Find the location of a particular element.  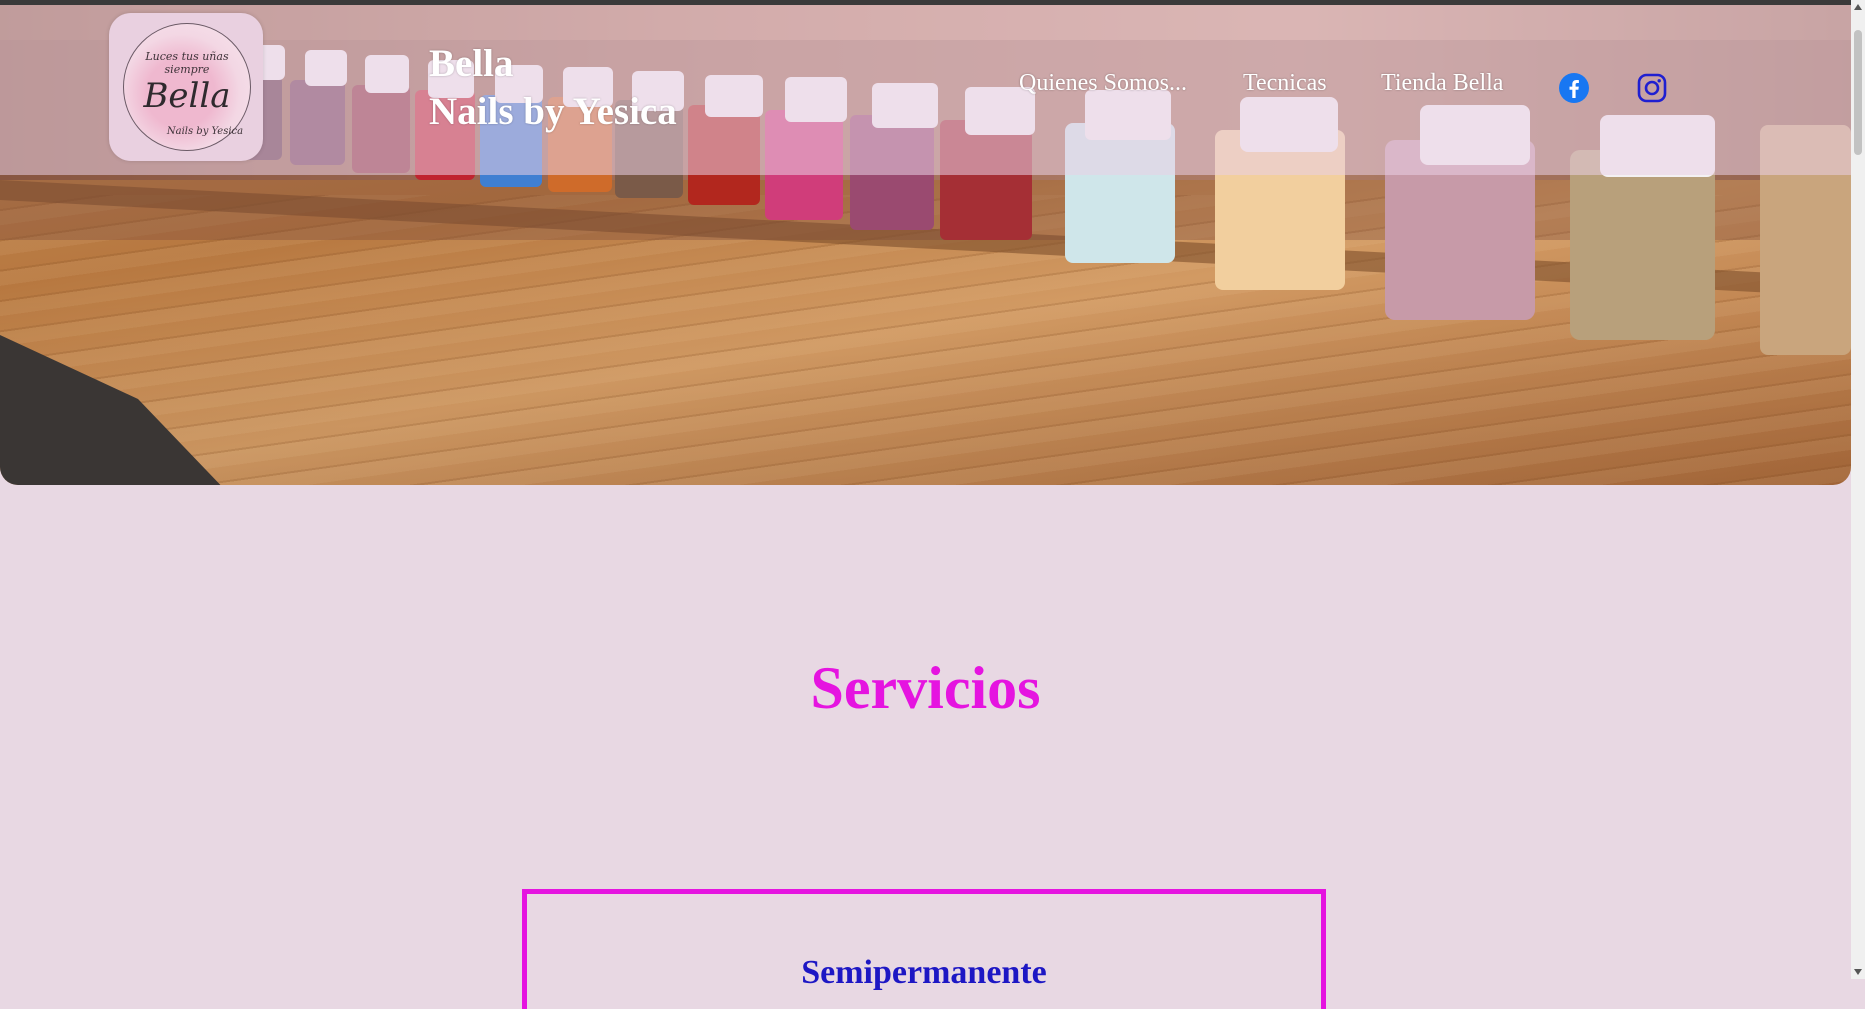

logo-tagline: Luces tus uñas siempre is located at coordinates (187, 63).